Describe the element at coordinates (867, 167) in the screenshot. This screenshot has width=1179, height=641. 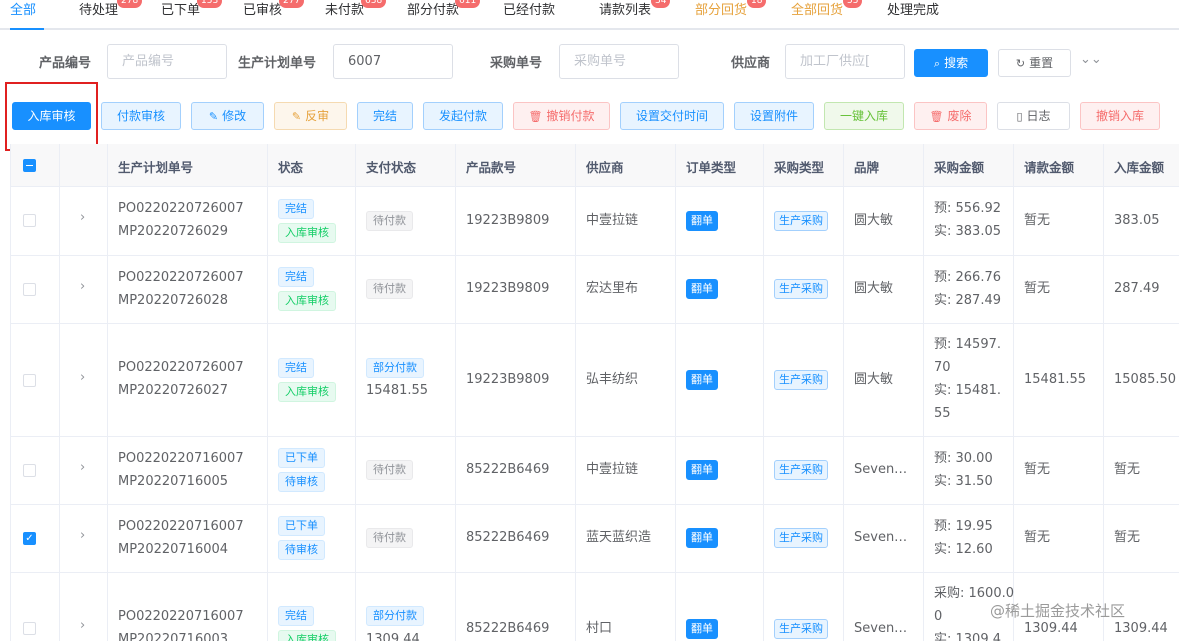
I see `column-header: 品牌` at that location.